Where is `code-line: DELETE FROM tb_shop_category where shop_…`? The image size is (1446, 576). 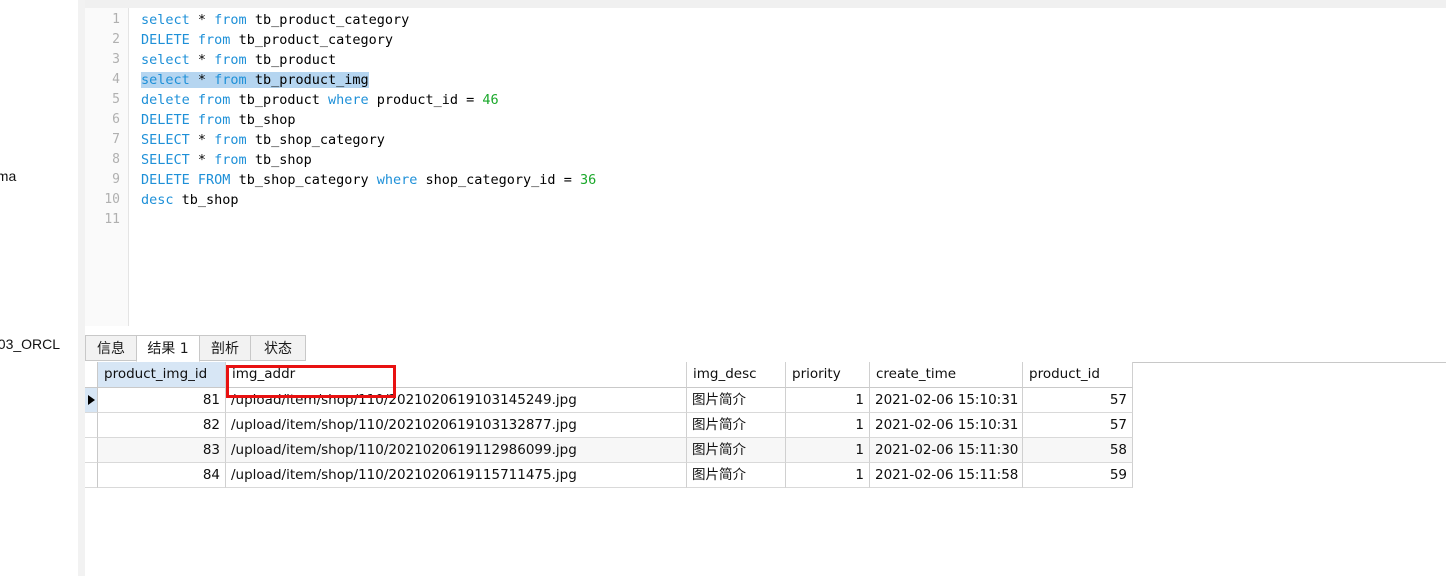 code-line: DELETE FROM tb_shop_category where shop_… is located at coordinates (368, 180).